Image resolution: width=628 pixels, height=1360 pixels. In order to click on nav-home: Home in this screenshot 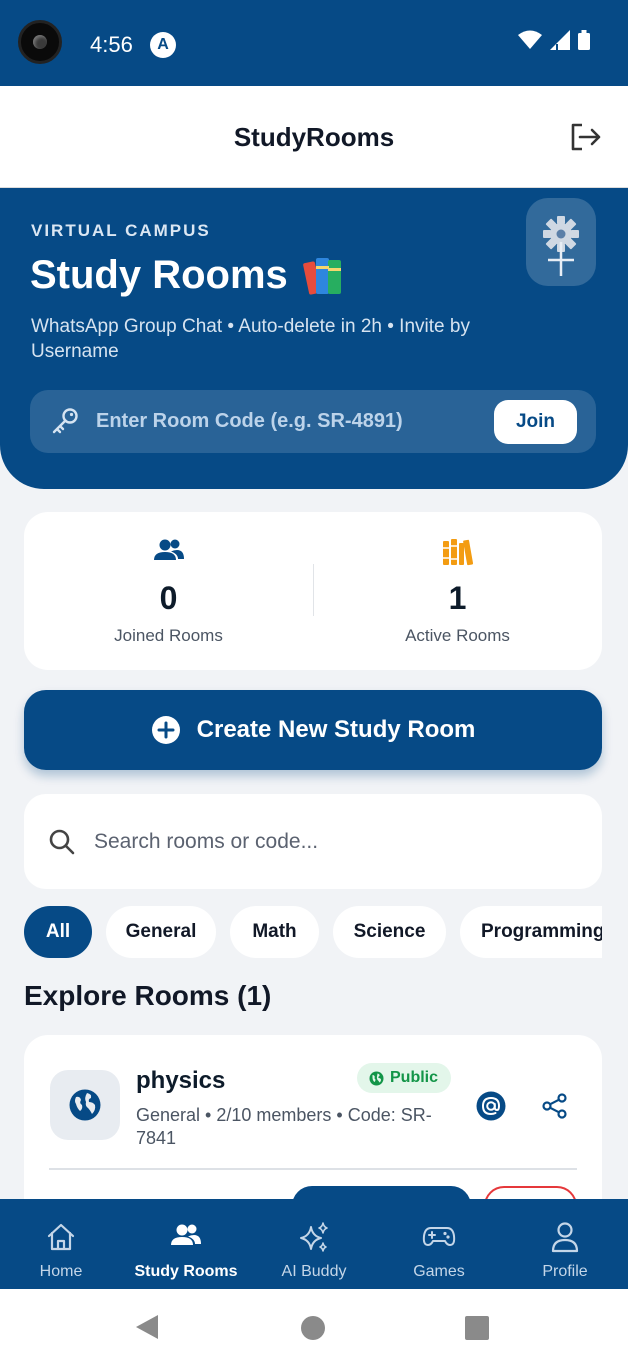, I will do `click(62, 1244)`.